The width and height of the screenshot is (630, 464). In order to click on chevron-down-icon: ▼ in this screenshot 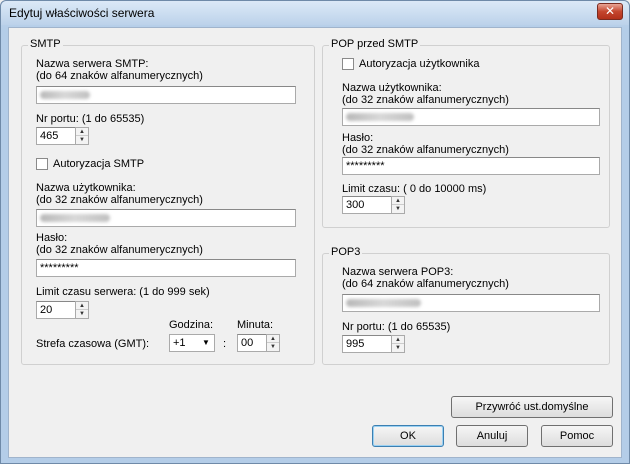, I will do `click(206, 343)`.